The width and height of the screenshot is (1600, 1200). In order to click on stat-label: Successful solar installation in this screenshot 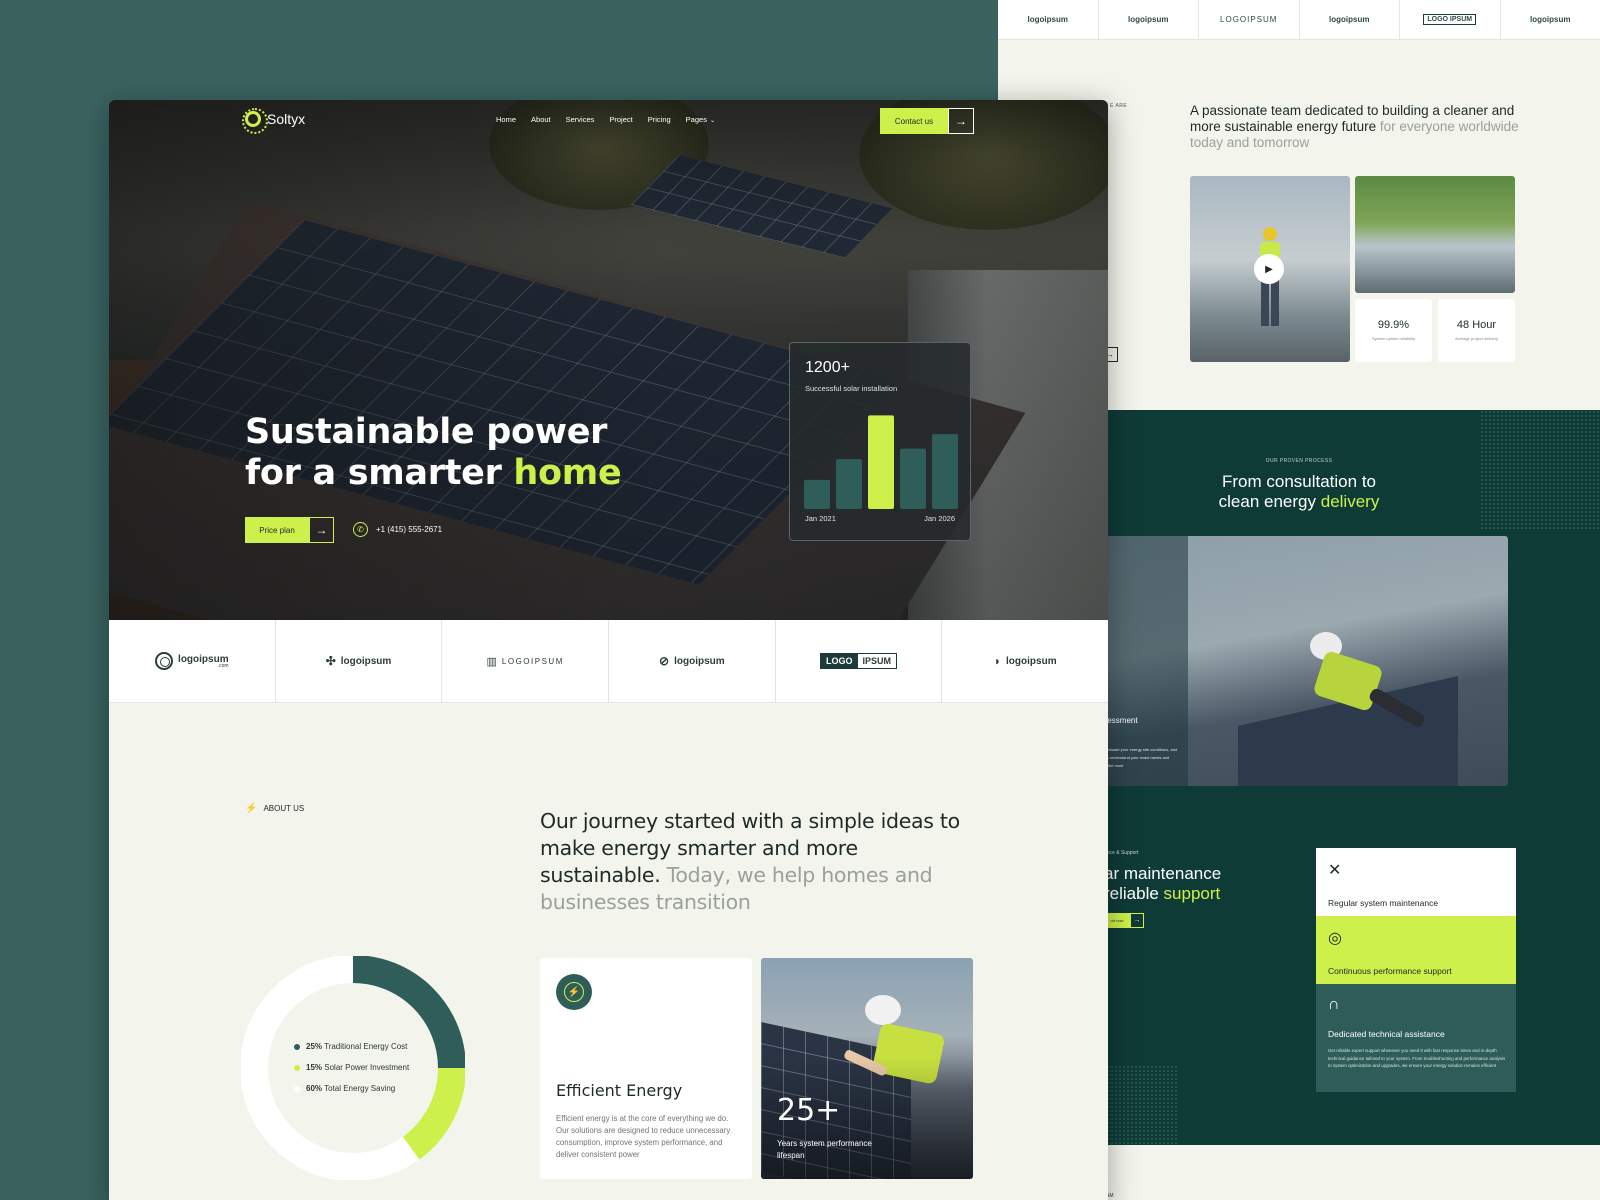, I will do `click(851, 388)`.